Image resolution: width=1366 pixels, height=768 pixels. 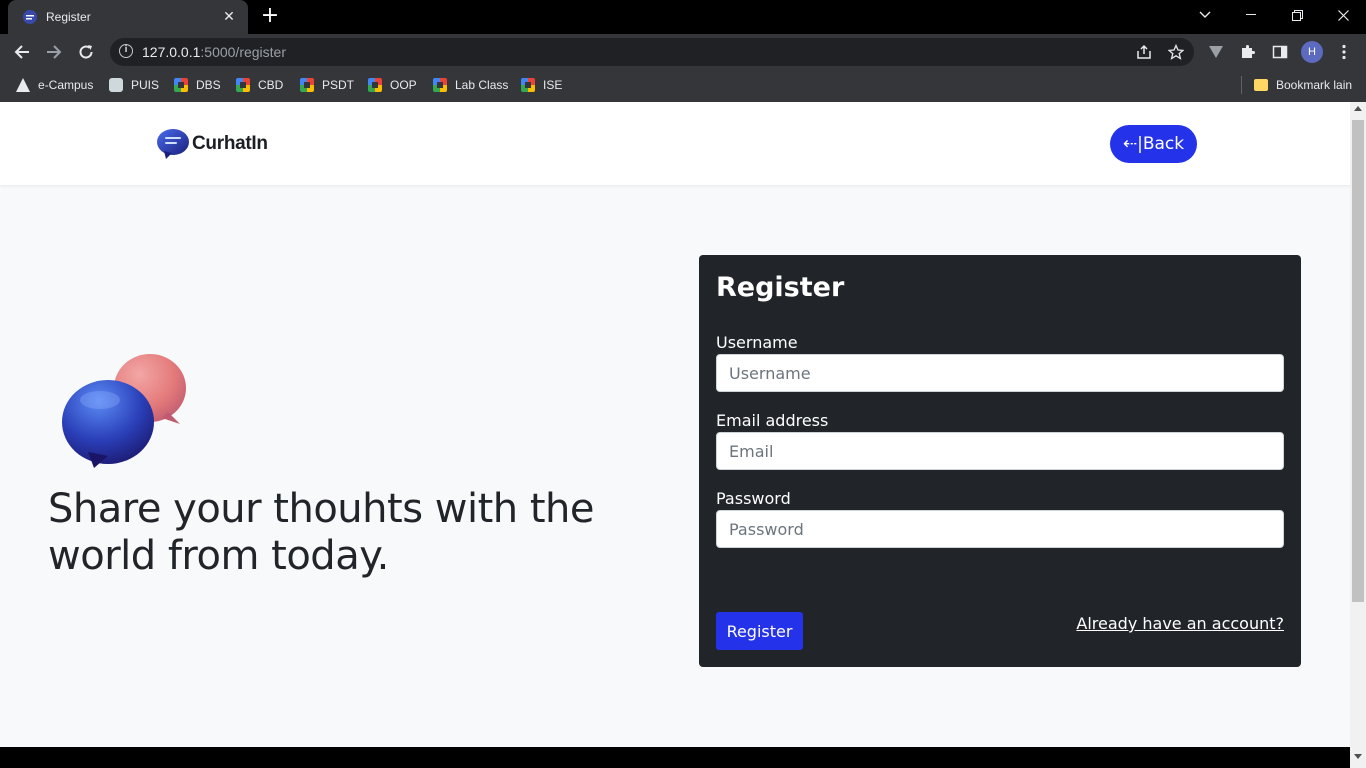 I want to click on tab-search-icon, so click(x=1205, y=15).